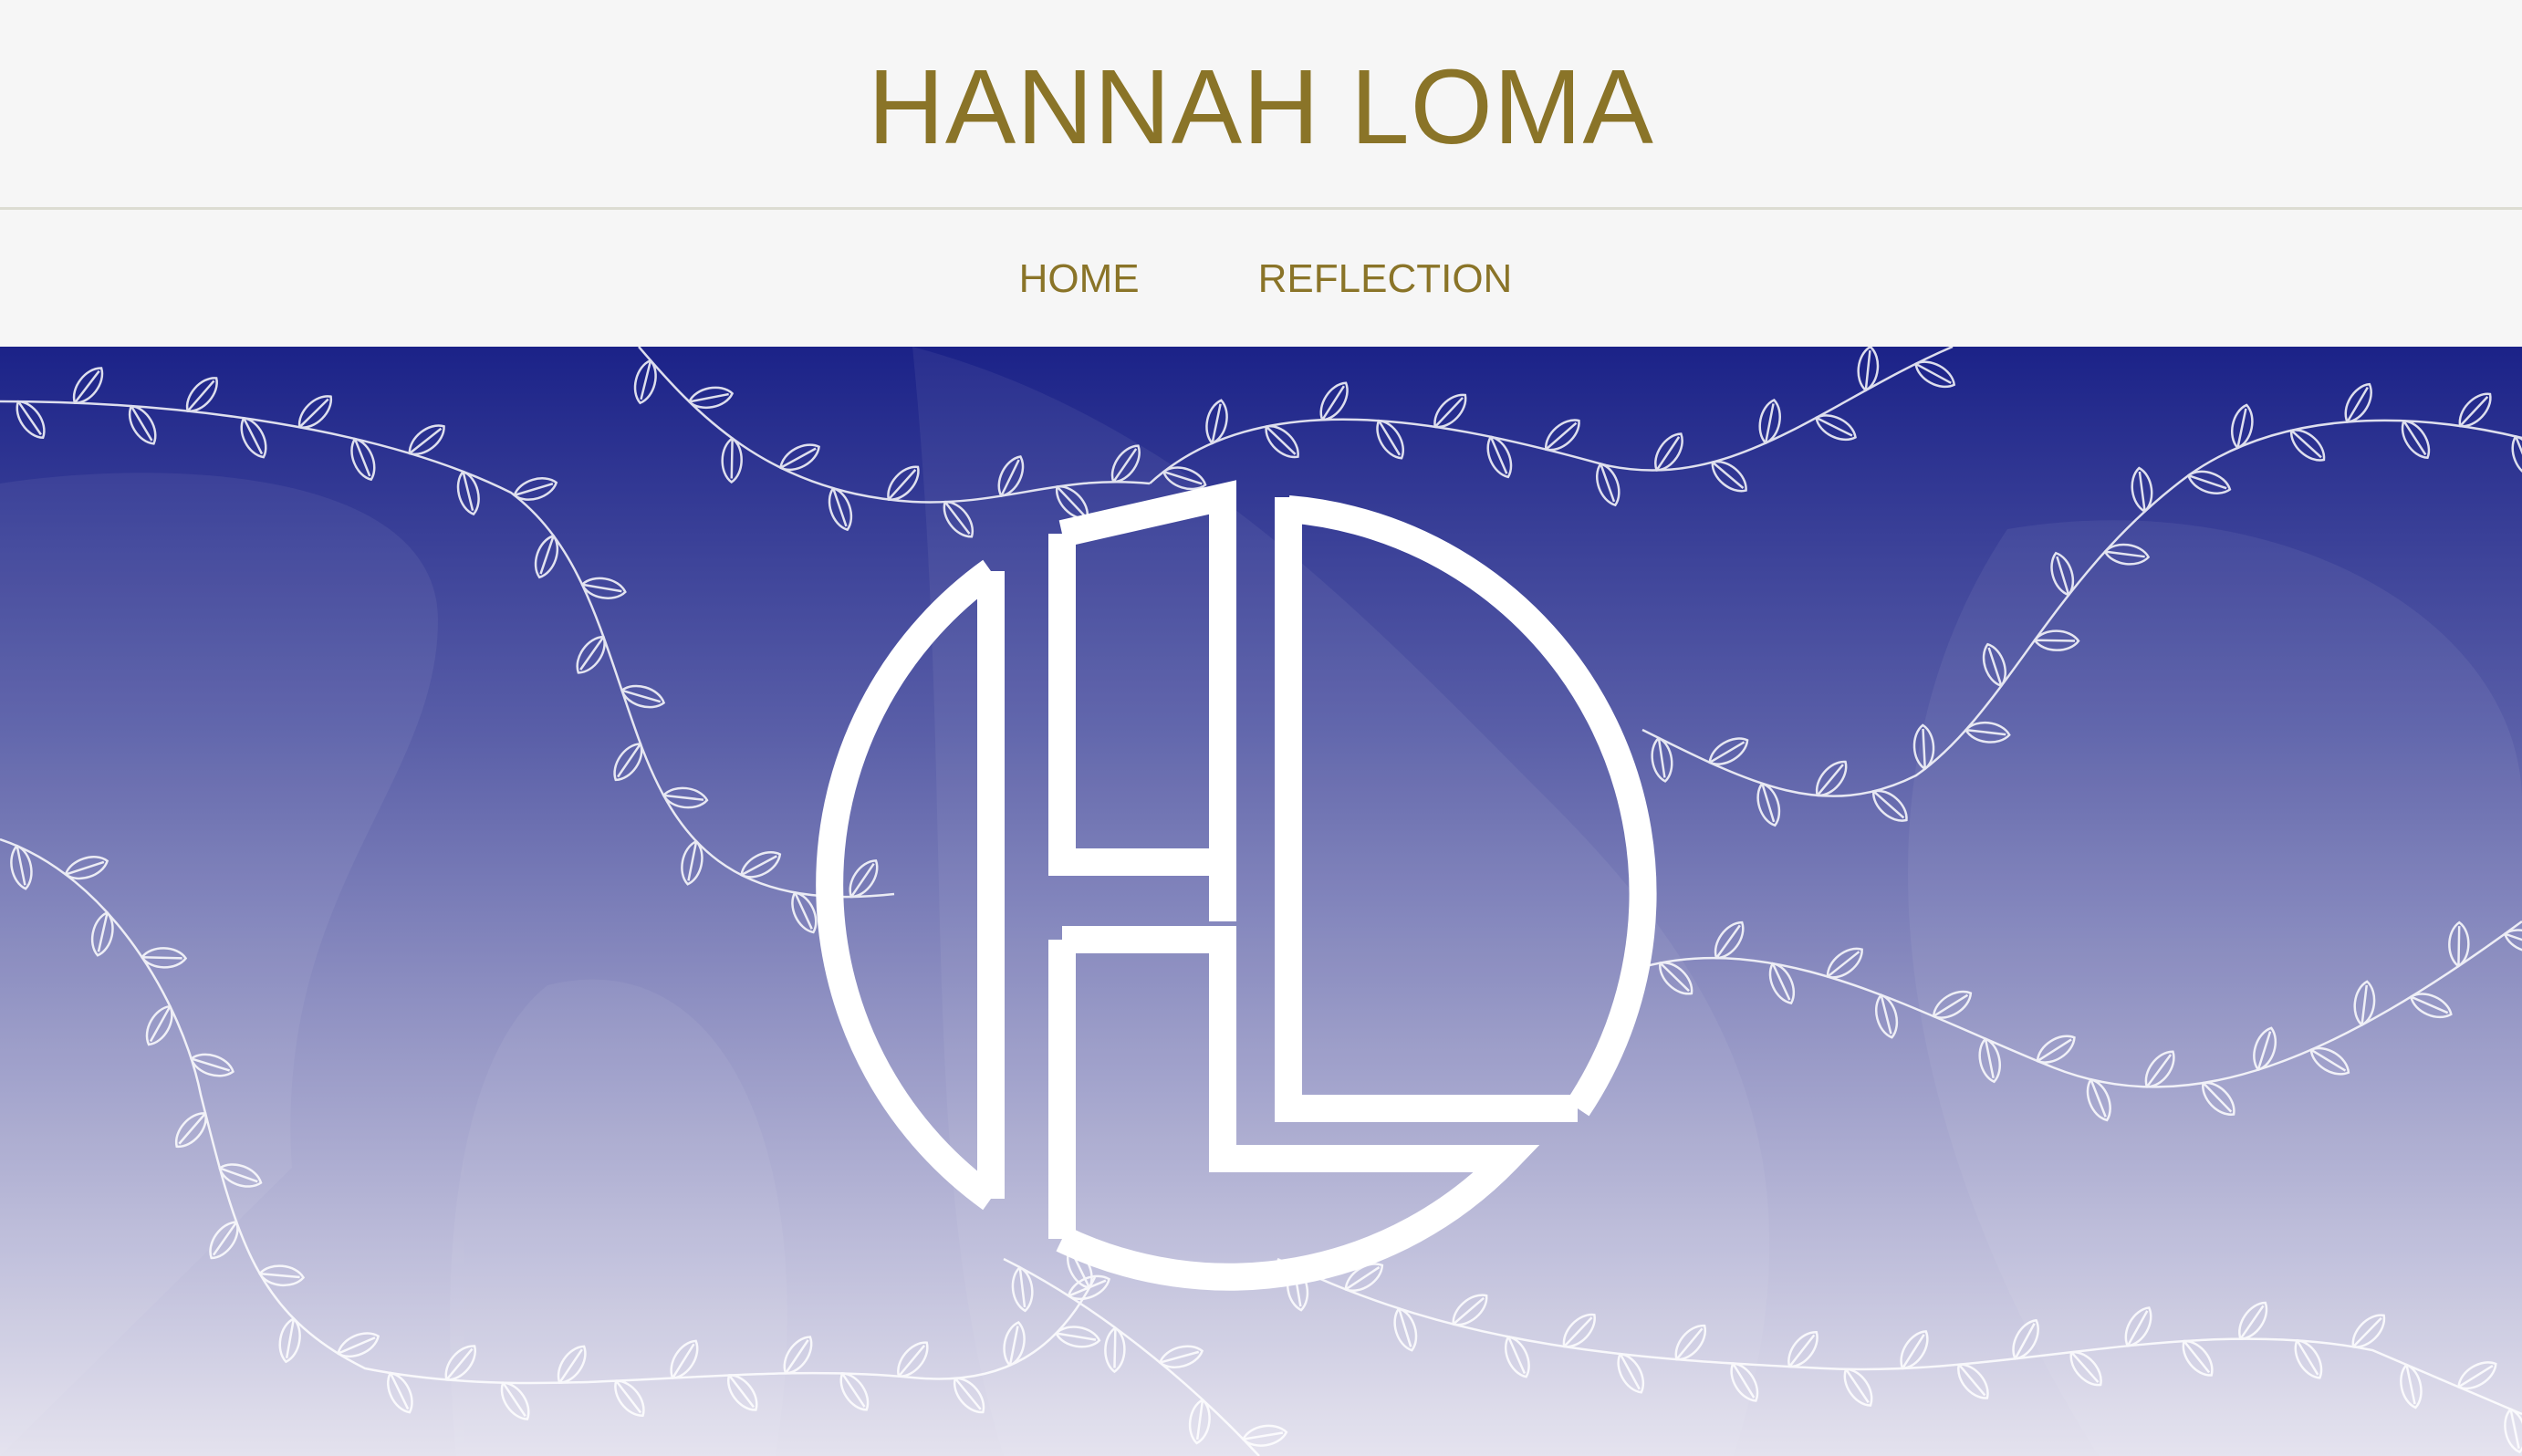 The image size is (2522, 1456). I want to click on nav-link-reflection: REFLECTION, so click(1385, 278).